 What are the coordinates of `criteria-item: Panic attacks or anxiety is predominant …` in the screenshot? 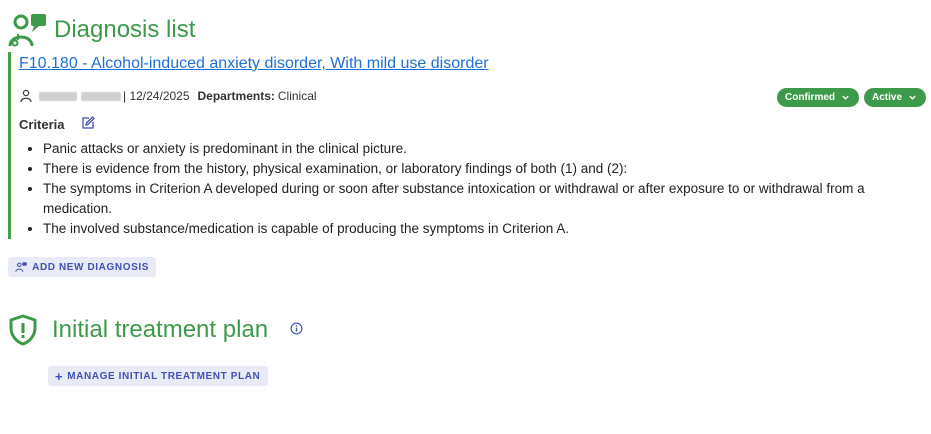 It's located at (472, 149).